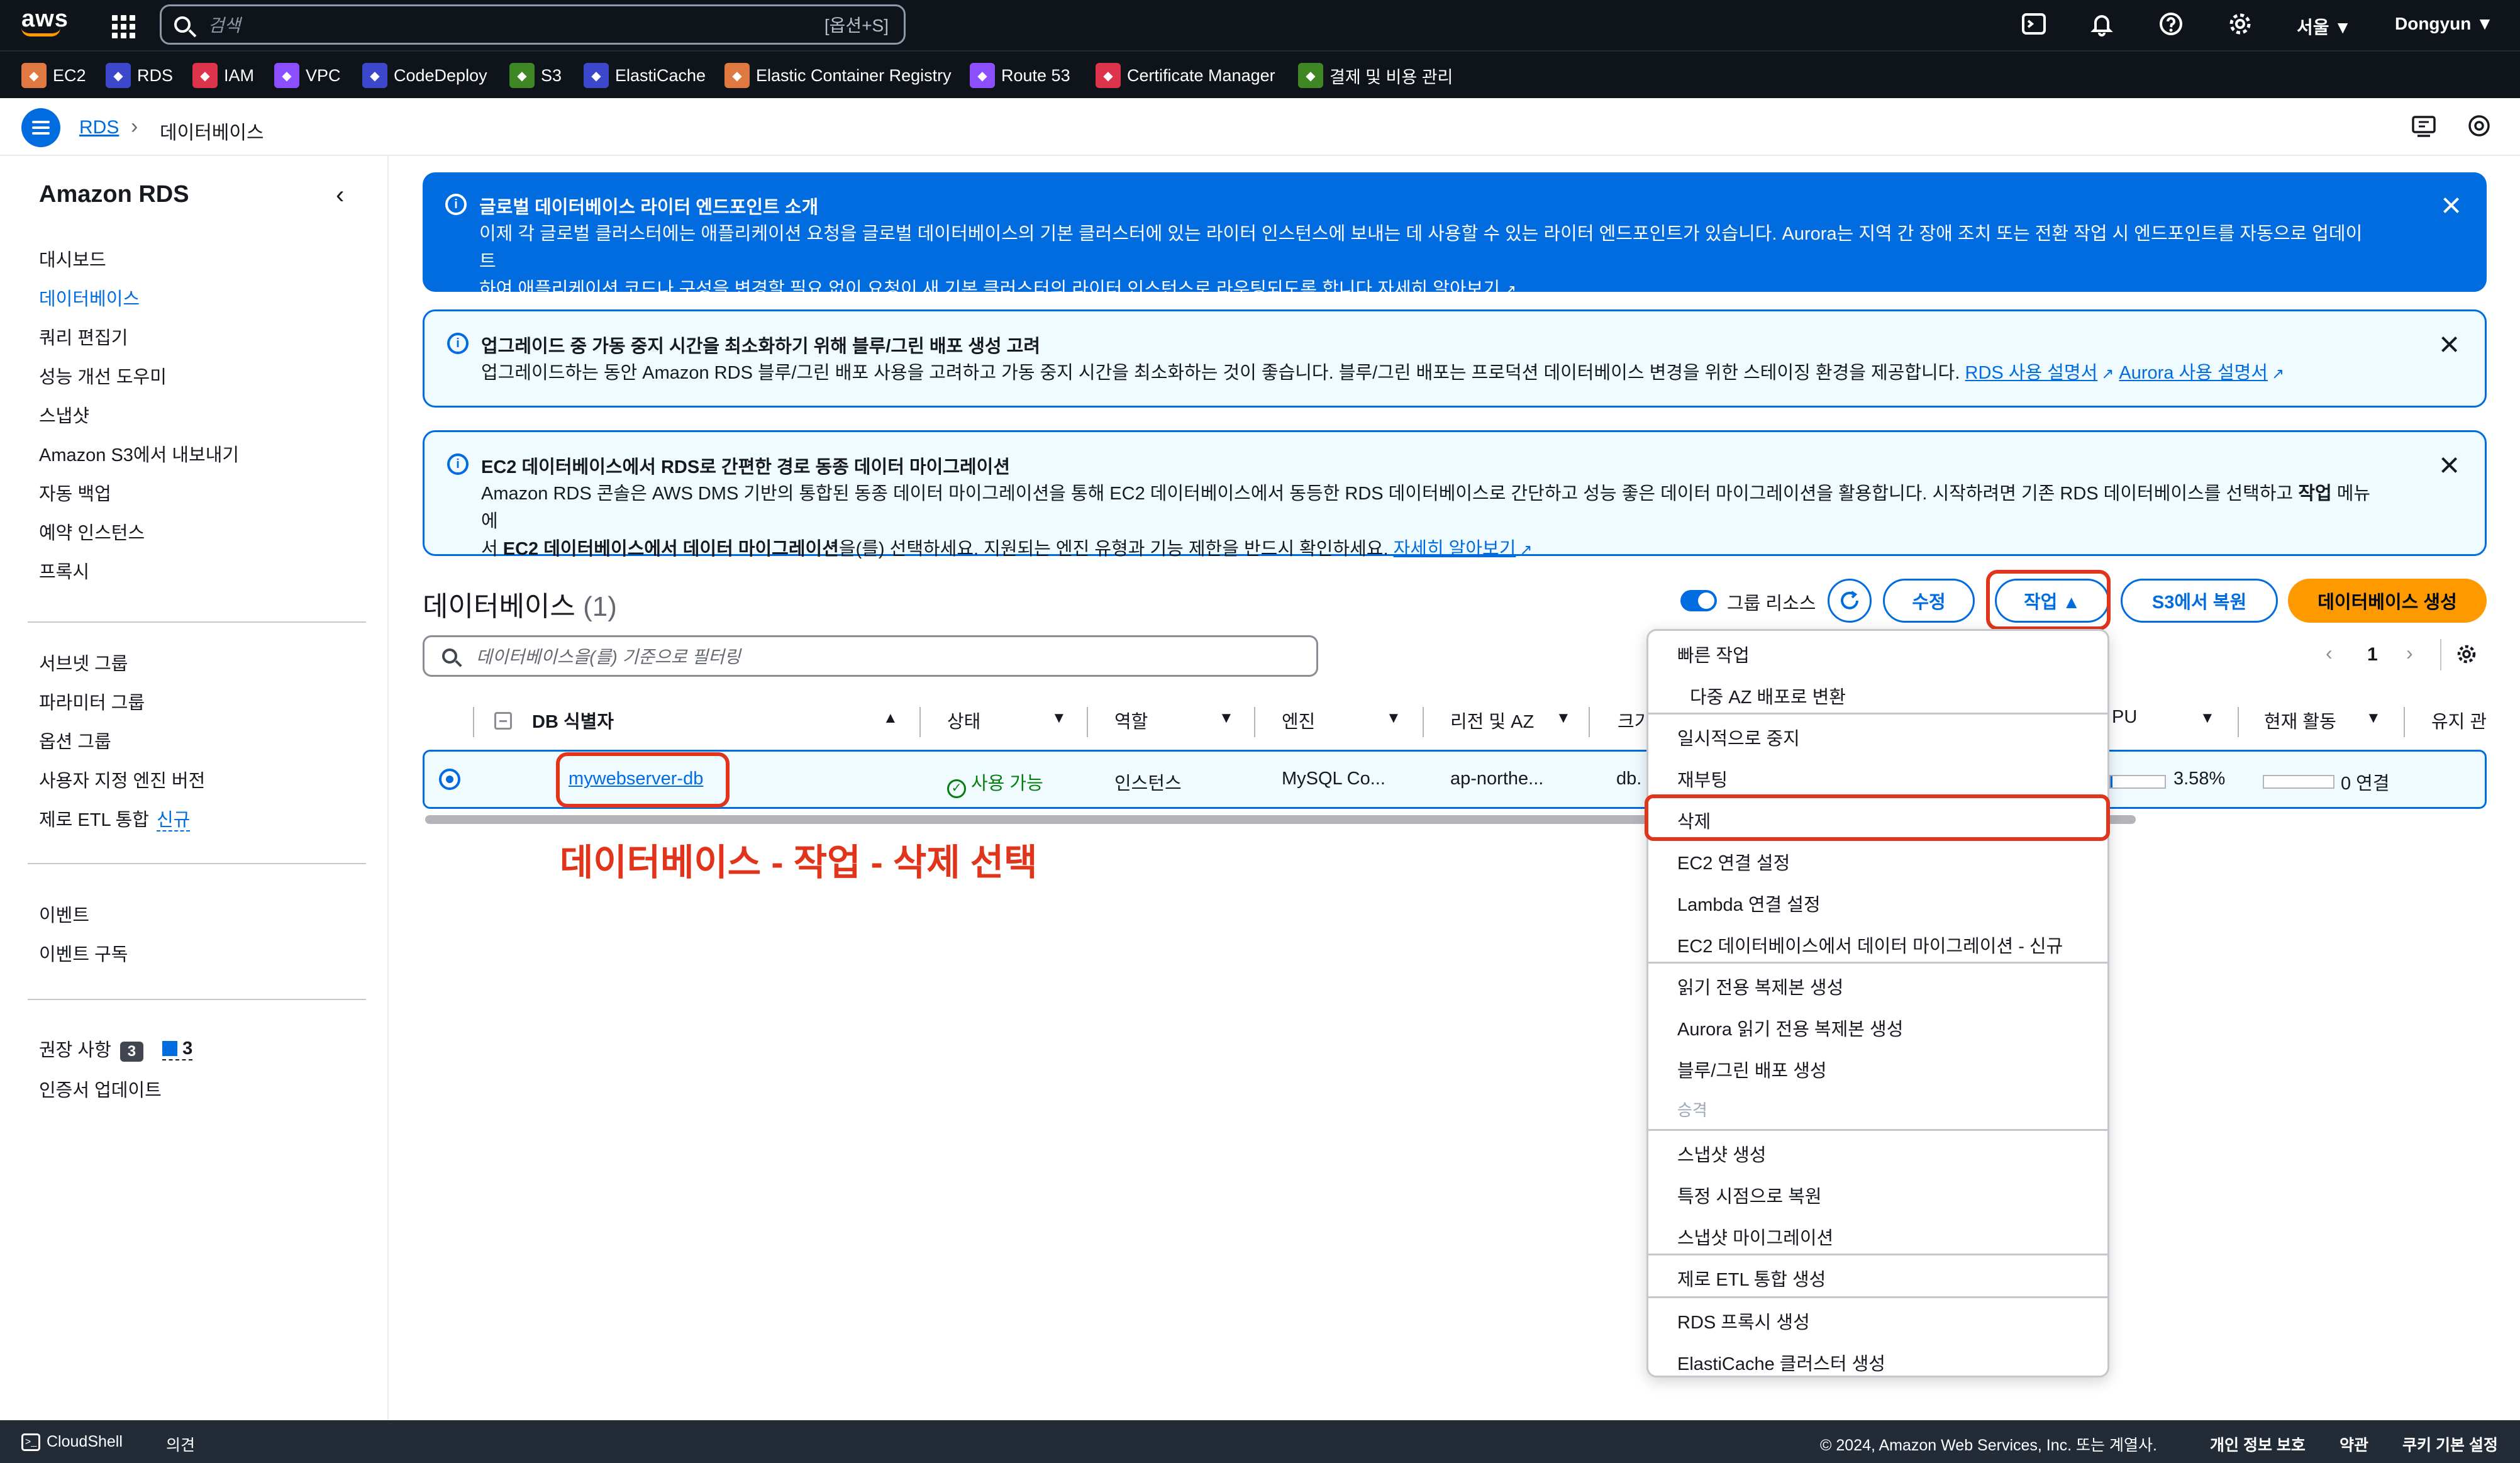  I want to click on cloudshell-button: >_ CloudShell, so click(72, 1442).